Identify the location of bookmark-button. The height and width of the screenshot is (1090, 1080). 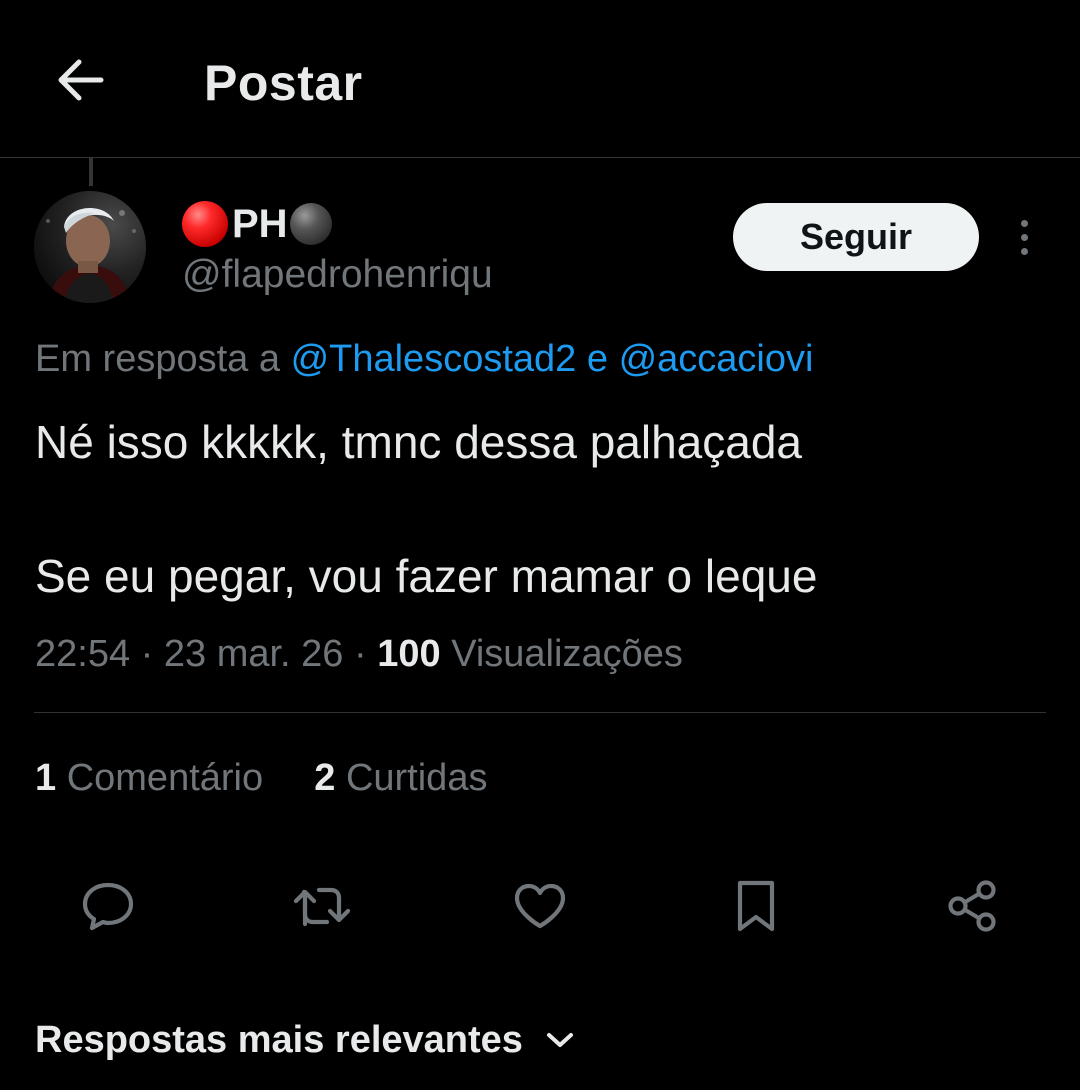
(756, 906).